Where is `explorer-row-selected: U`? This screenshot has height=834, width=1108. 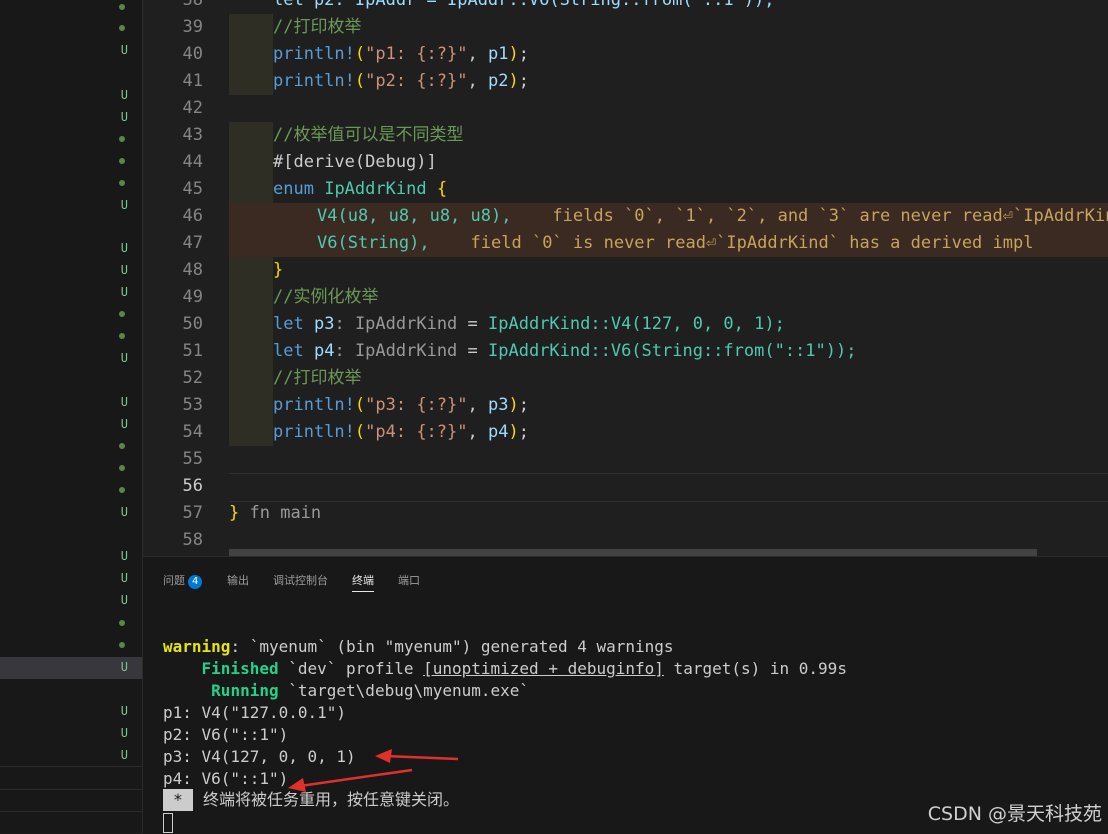
explorer-row-selected: U is located at coordinates (71, 668).